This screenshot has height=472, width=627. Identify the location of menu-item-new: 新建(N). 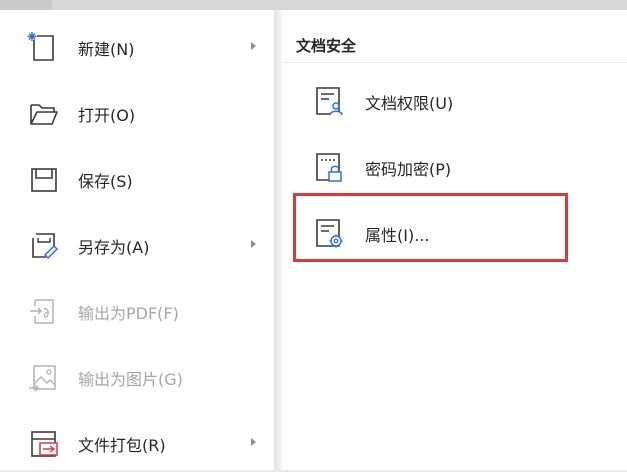
(138, 46).